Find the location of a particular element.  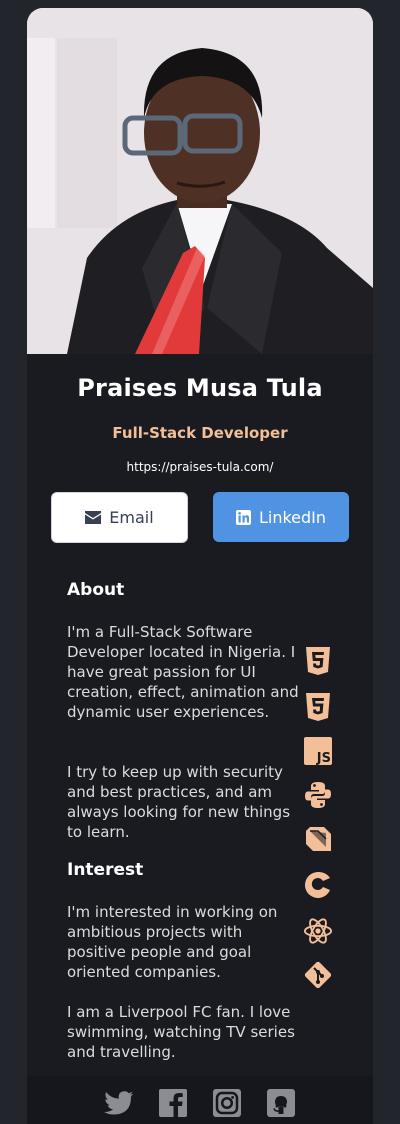

linkedin-button-label: LinkedIn is located at coordinates (292, 517).